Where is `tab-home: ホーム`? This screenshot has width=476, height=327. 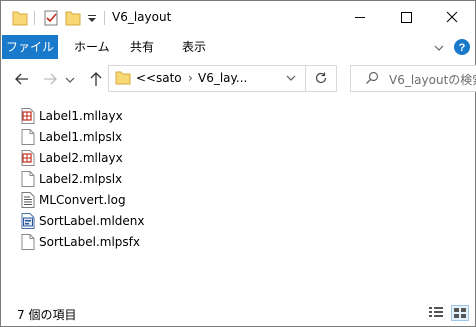 tab-home: ホーム is located at coordinates (92, 47).